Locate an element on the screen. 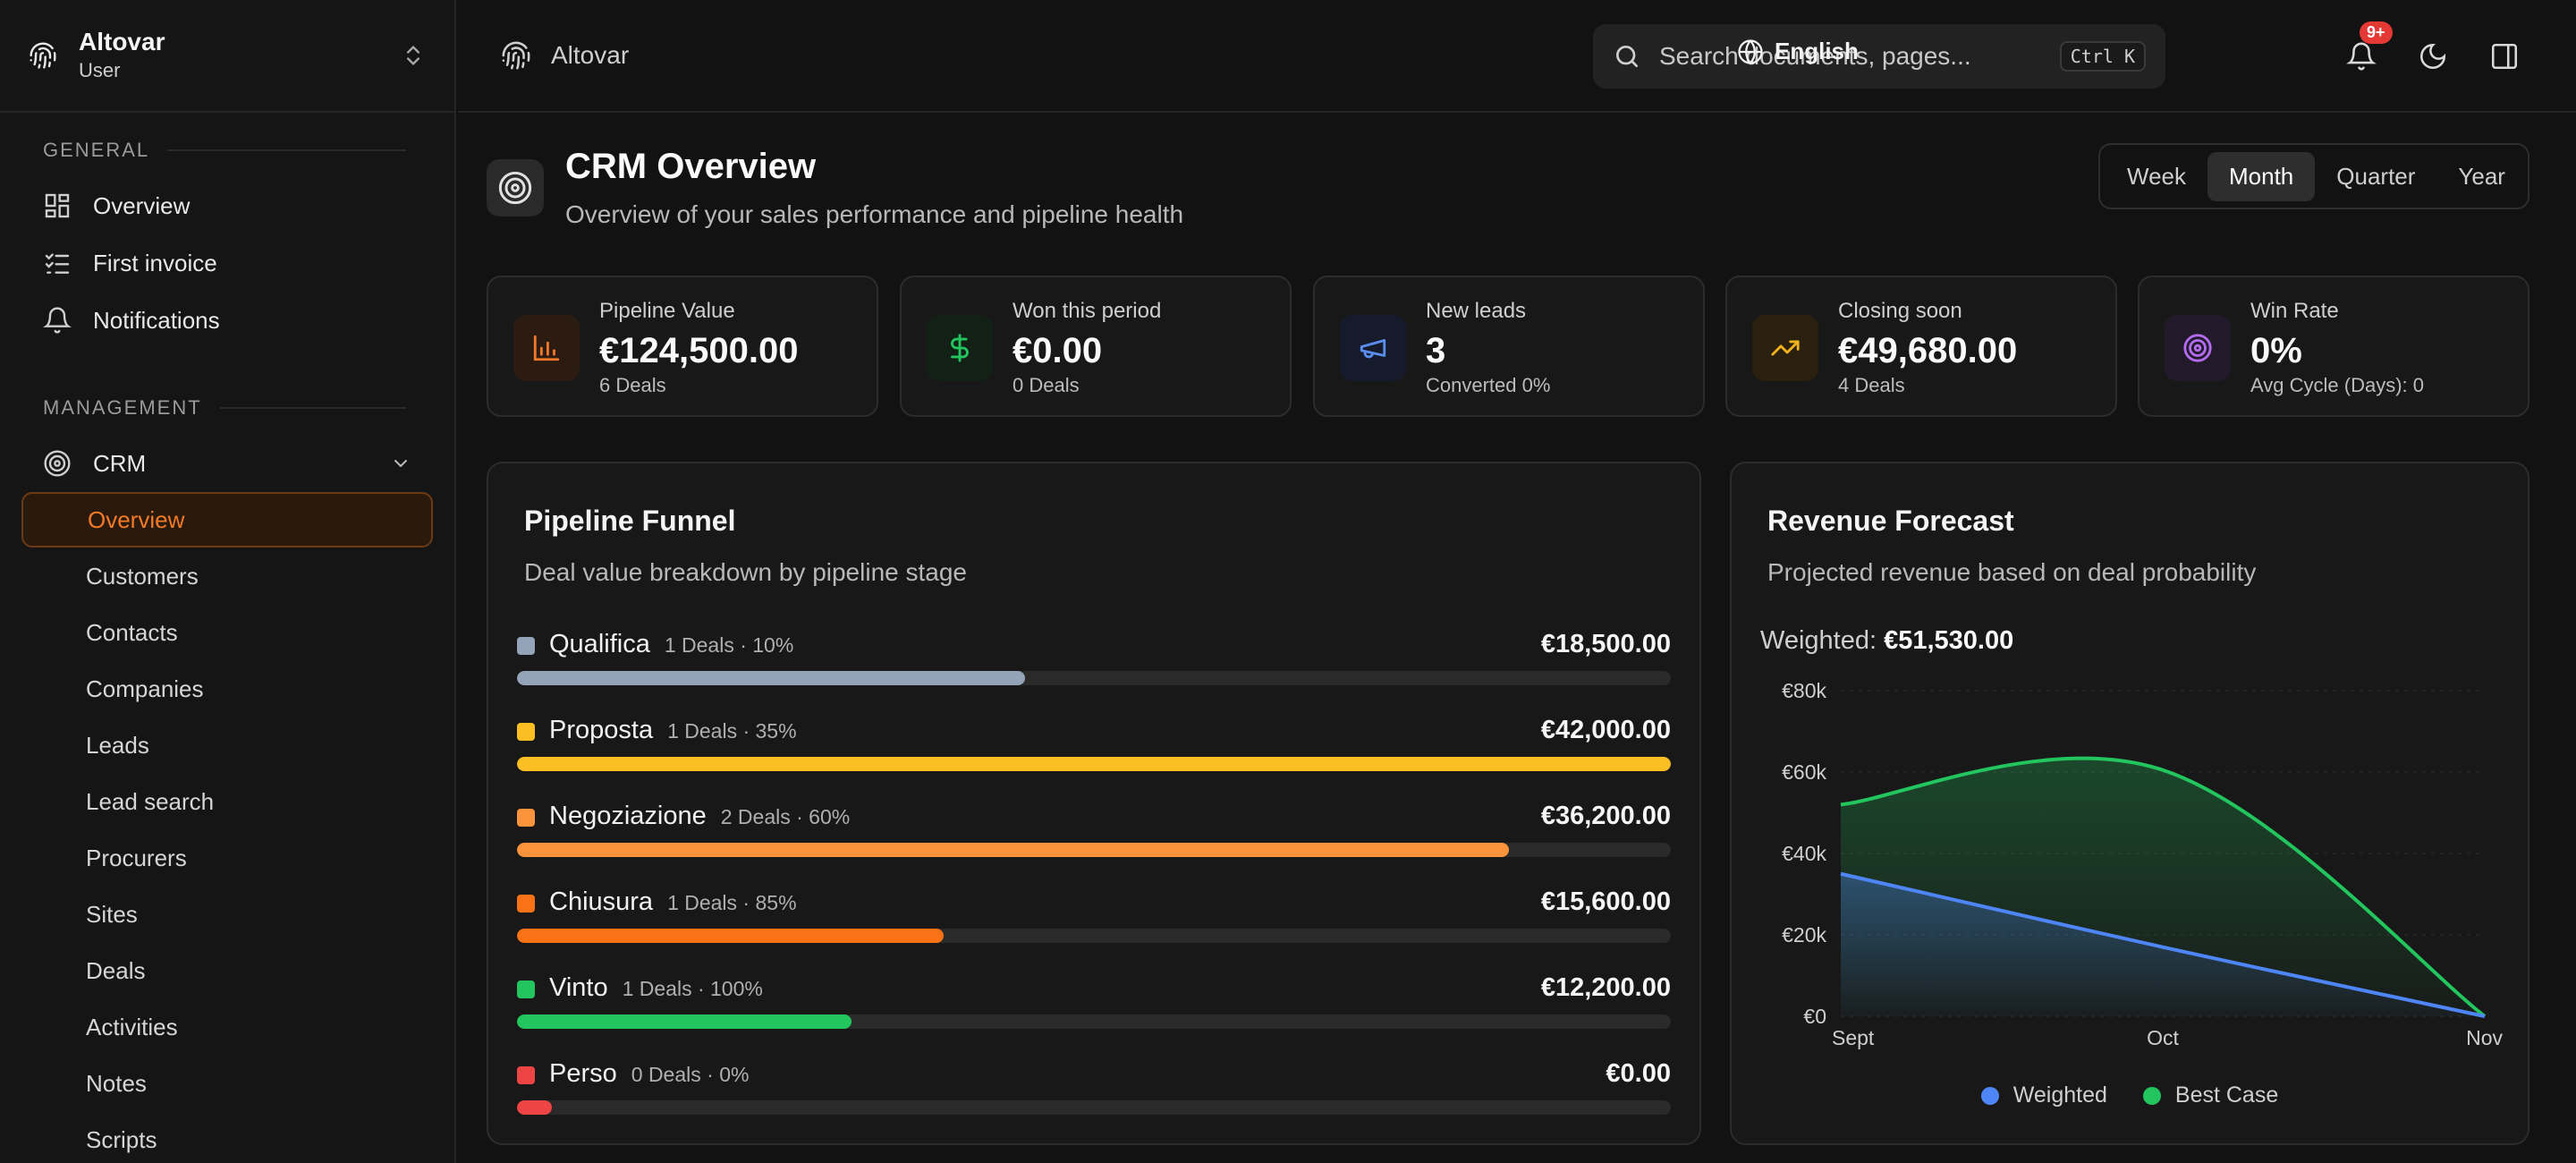 The width and height of the screenshot is (2576, 1163). notification-badge: 9+ is located at coordinates (2376, 32).